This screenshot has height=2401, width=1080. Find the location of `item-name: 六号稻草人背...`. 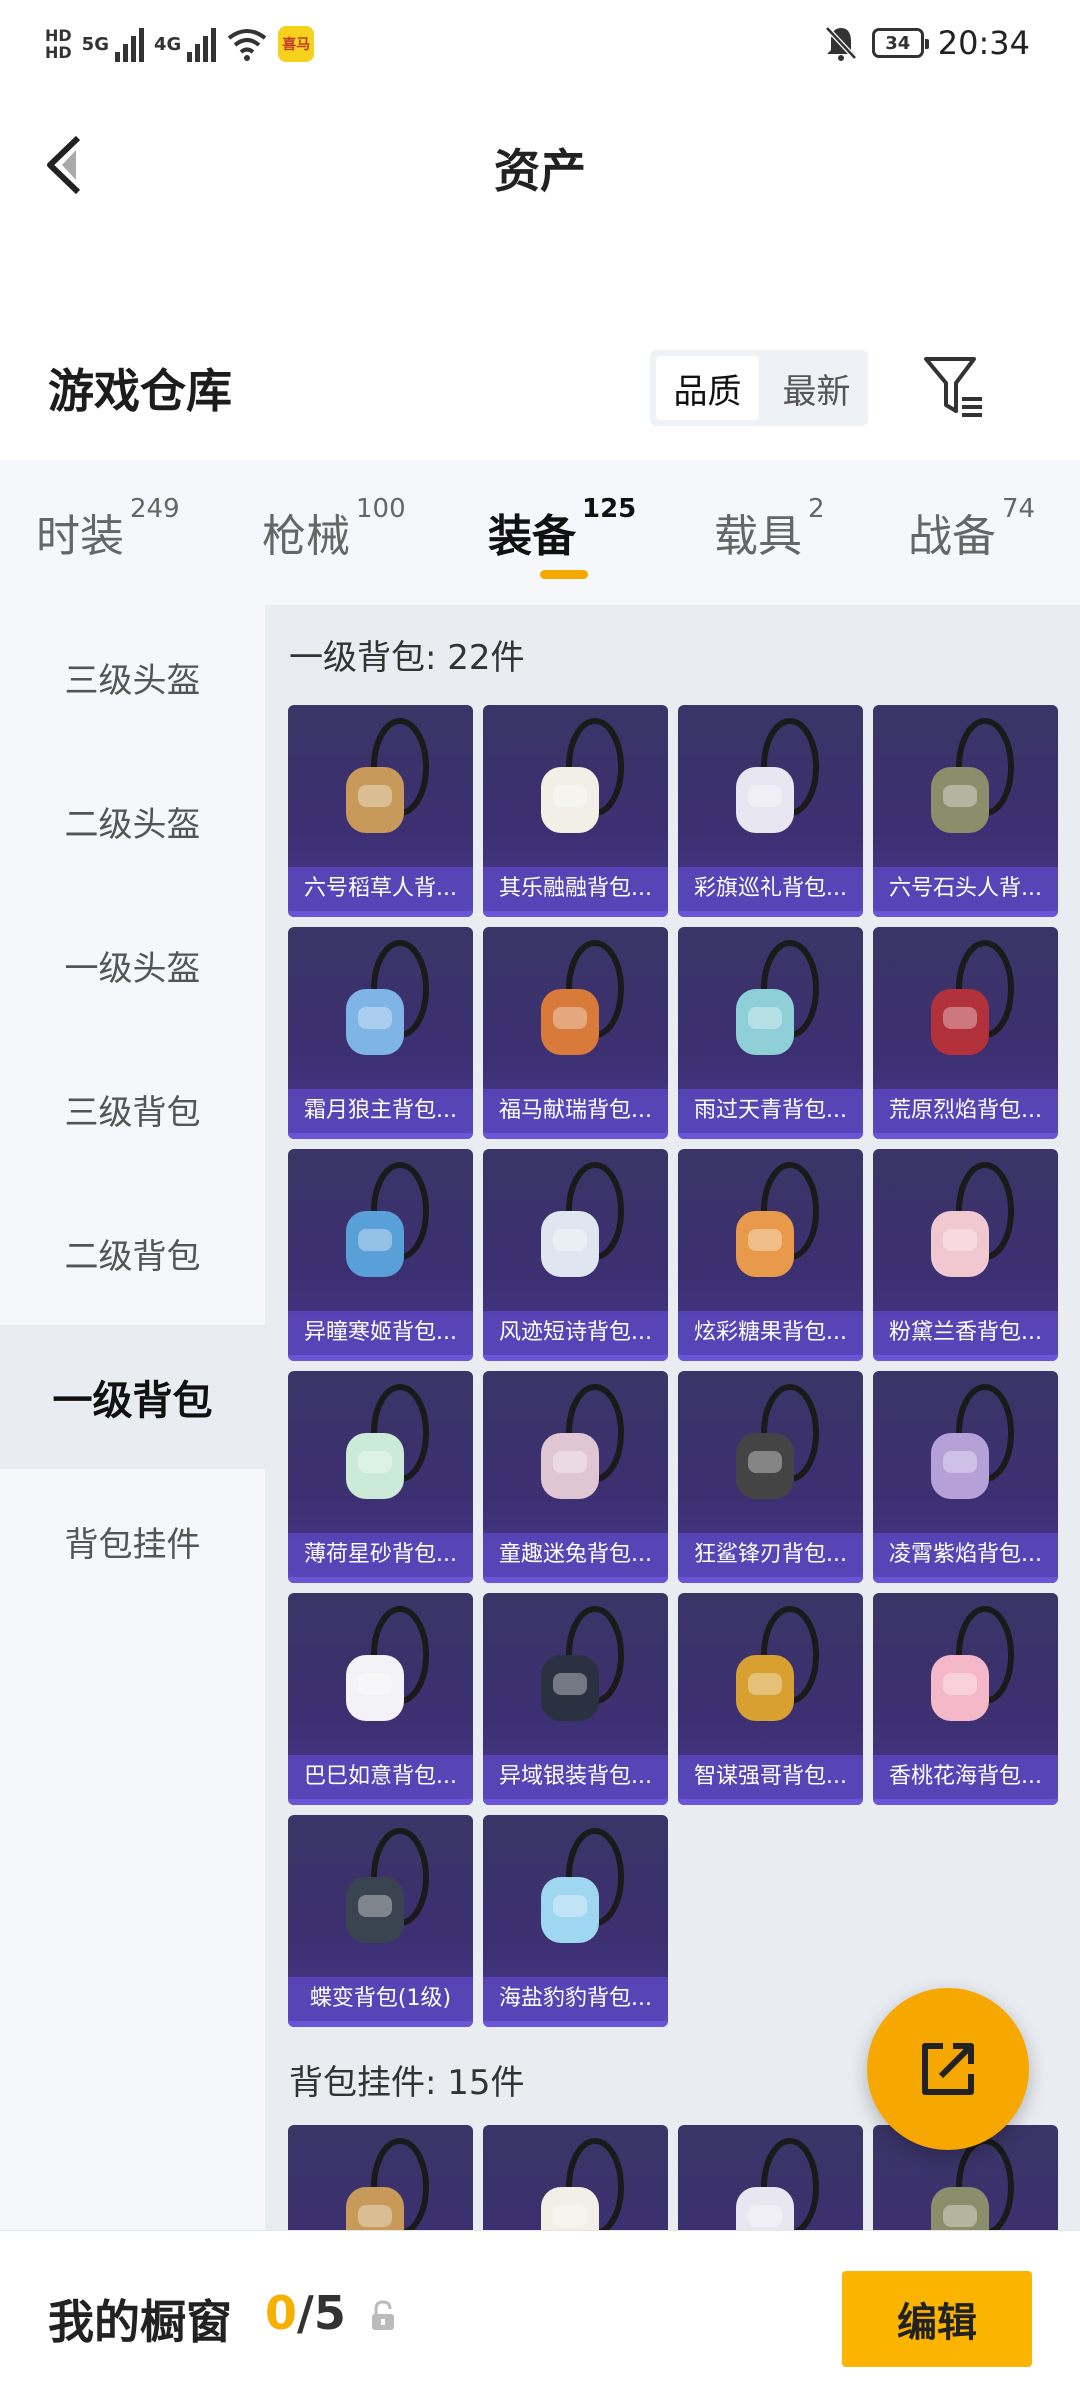

item-name: 六号稻草人背... is located at coordinates (380, 889).